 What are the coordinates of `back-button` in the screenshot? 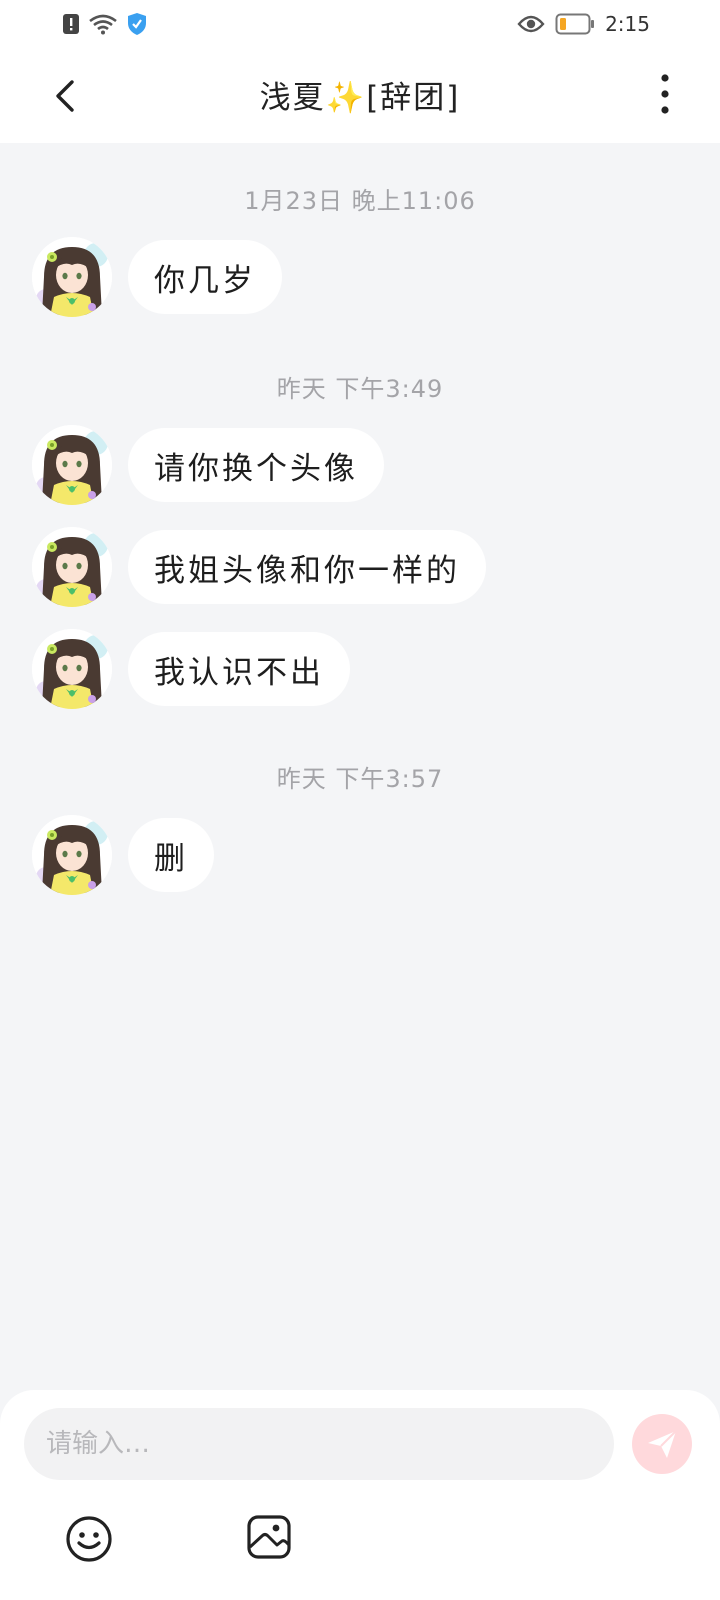 It's located at (69, 95).